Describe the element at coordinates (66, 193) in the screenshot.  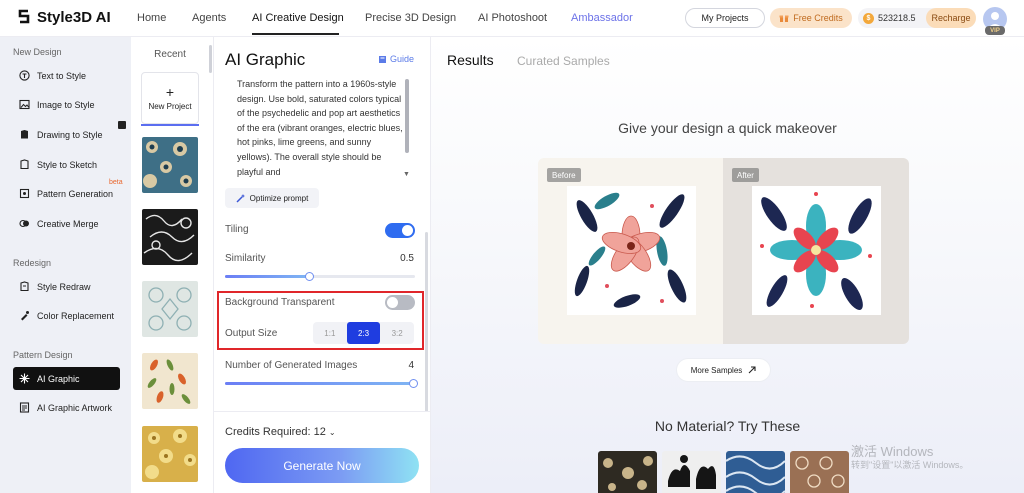
I see `sidebar-item-pattern-generation: Pattern Generation` at that location.